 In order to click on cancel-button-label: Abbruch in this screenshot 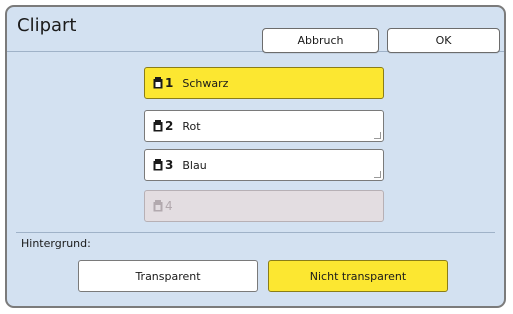, I will do `click(320, 40)`.